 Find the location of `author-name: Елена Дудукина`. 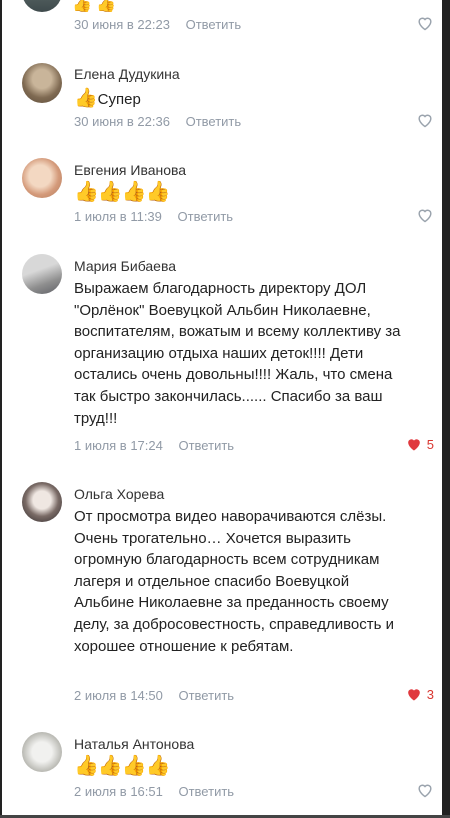

author-name: Елена Дудукина is located at coordinates (127, 74).